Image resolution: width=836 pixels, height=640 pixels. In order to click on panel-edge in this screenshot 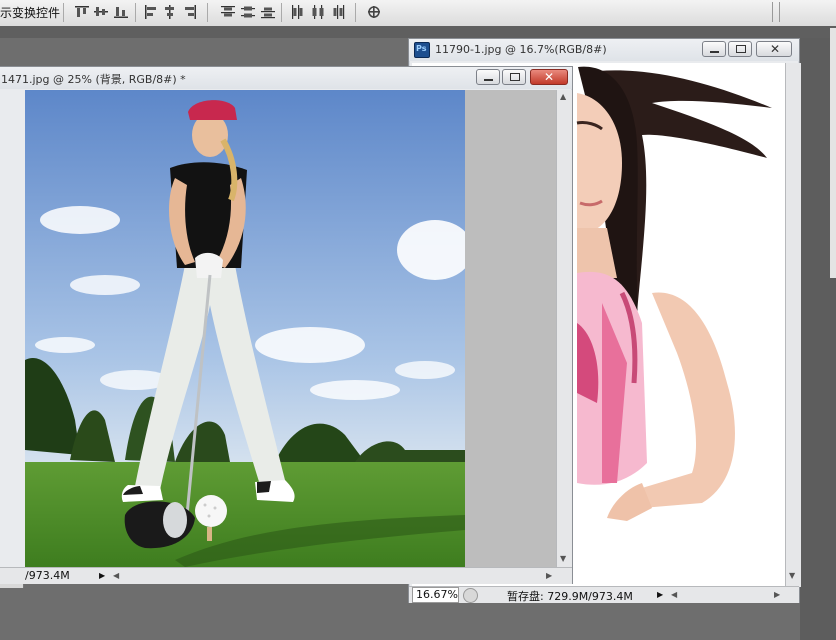, I will do `click(833, 153)`.